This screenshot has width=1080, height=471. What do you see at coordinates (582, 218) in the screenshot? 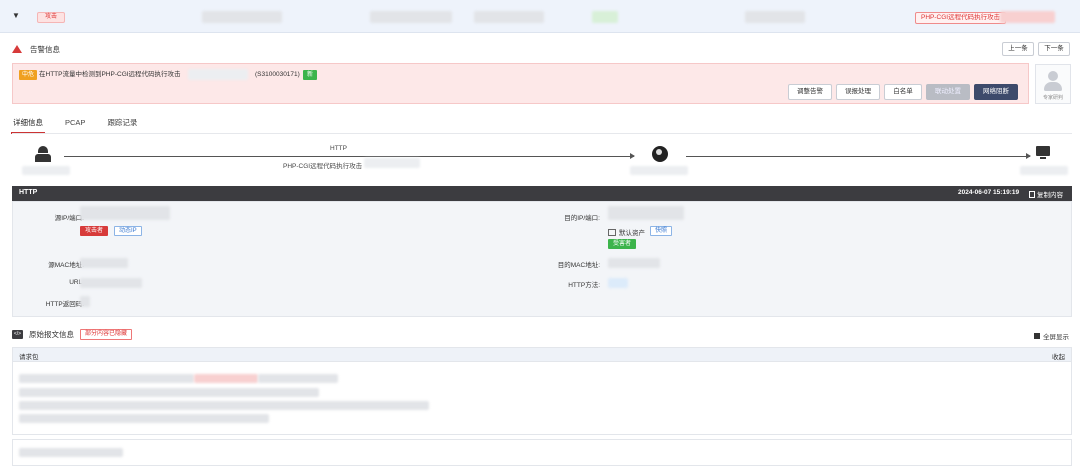
I see `dst-ip-label: 目的IP/端口:` at bounding box center [582, 218].